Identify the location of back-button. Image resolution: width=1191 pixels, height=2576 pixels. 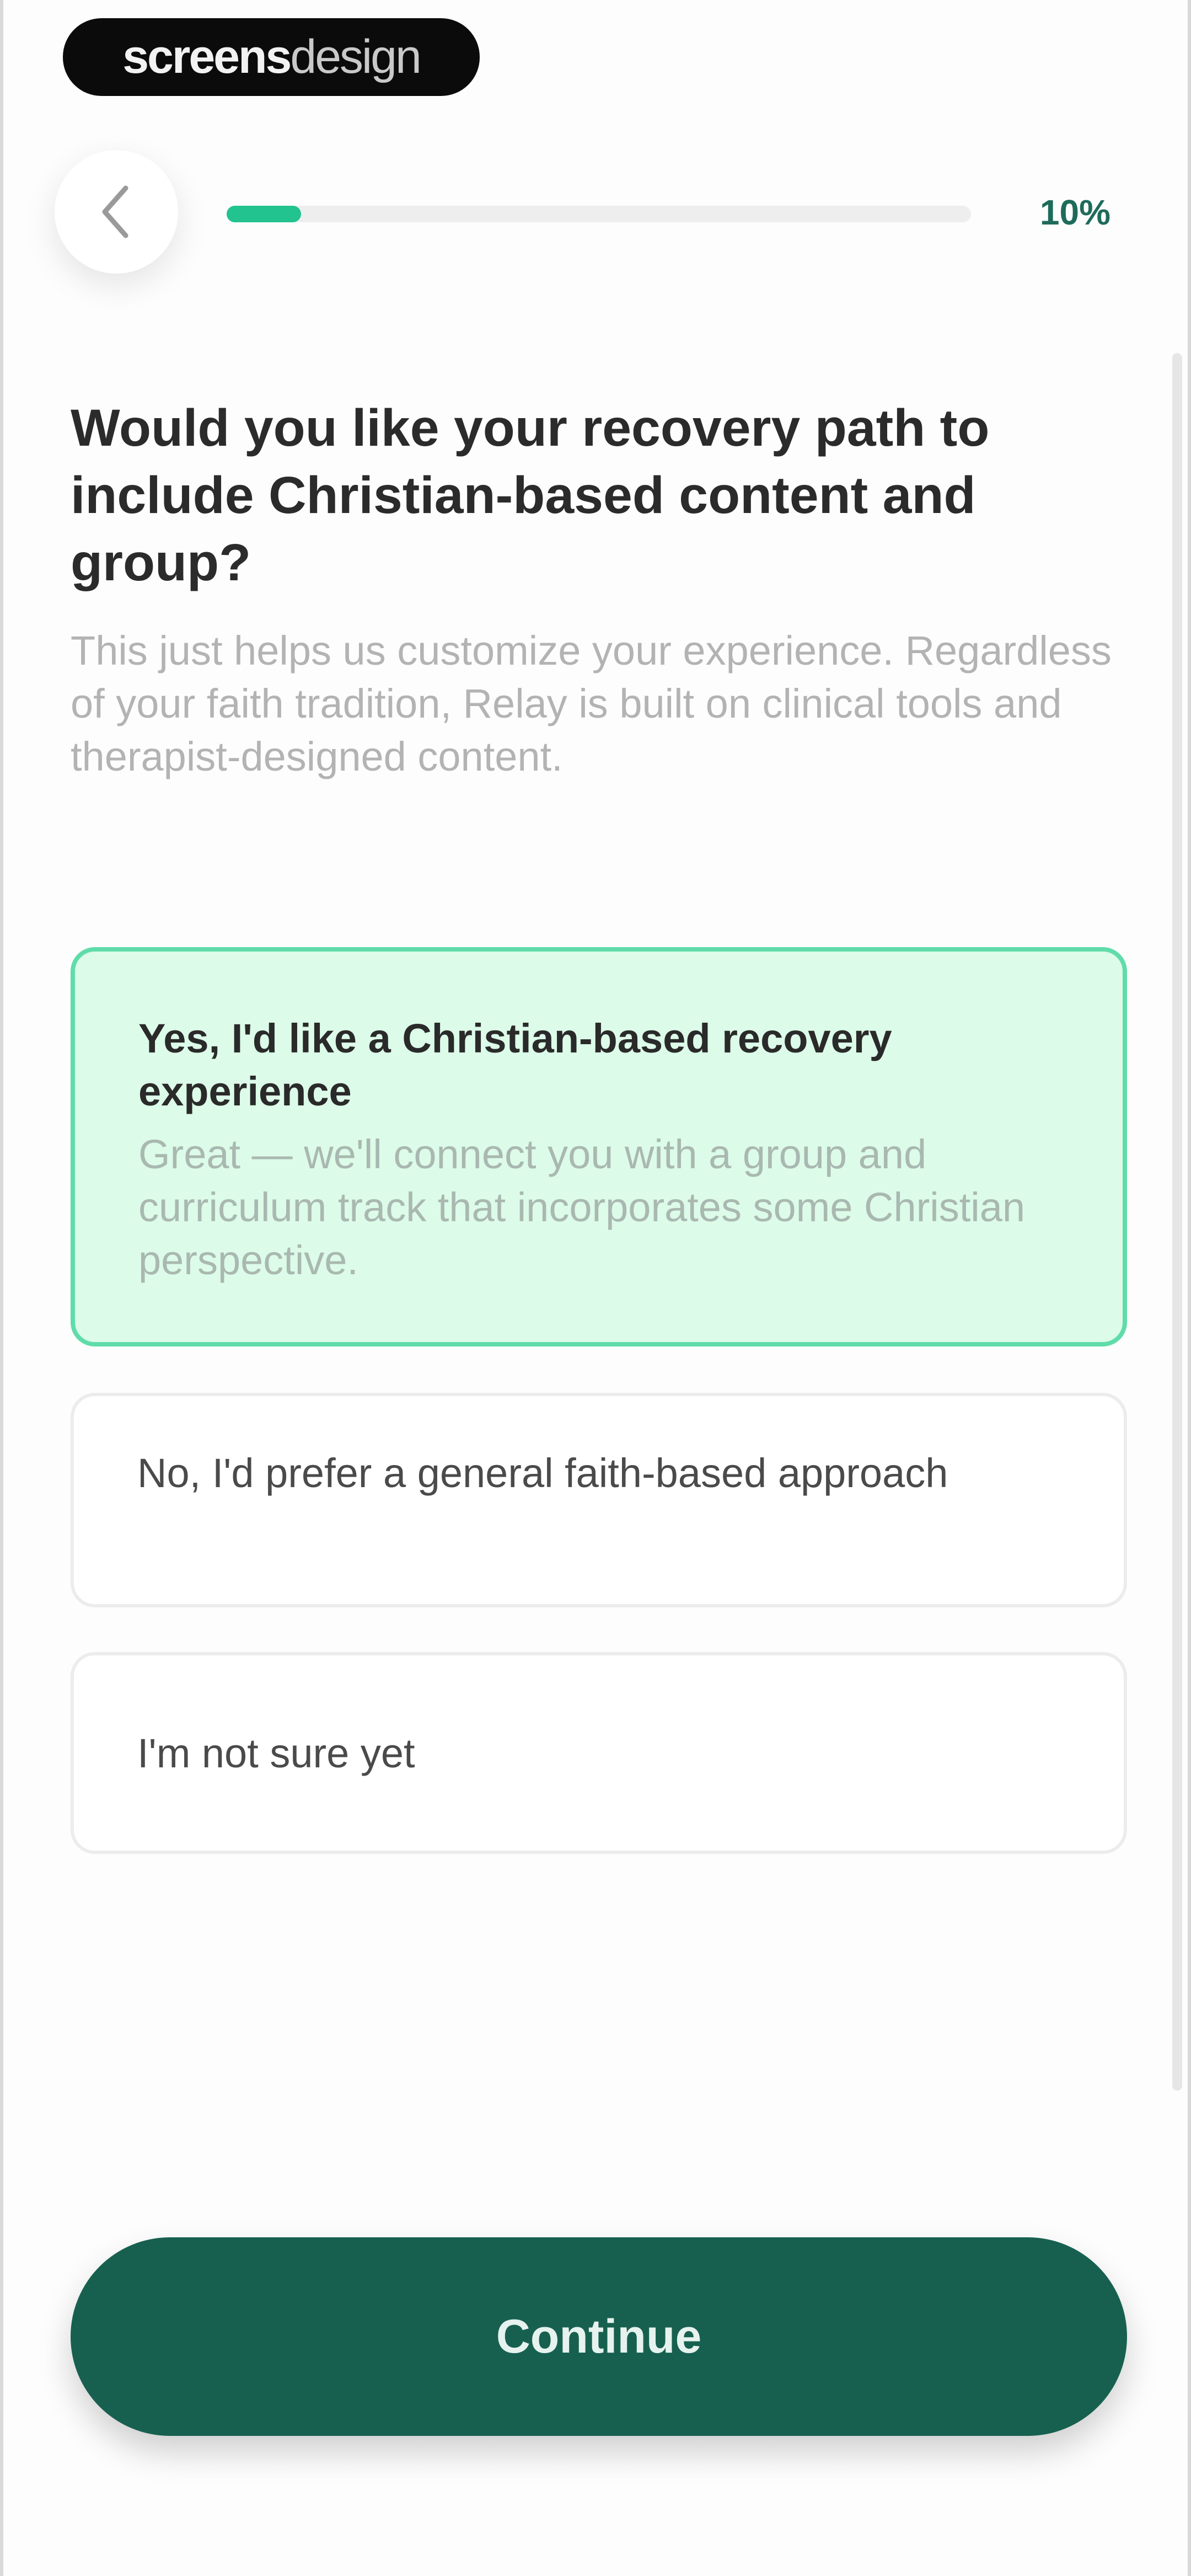
(116, 212).